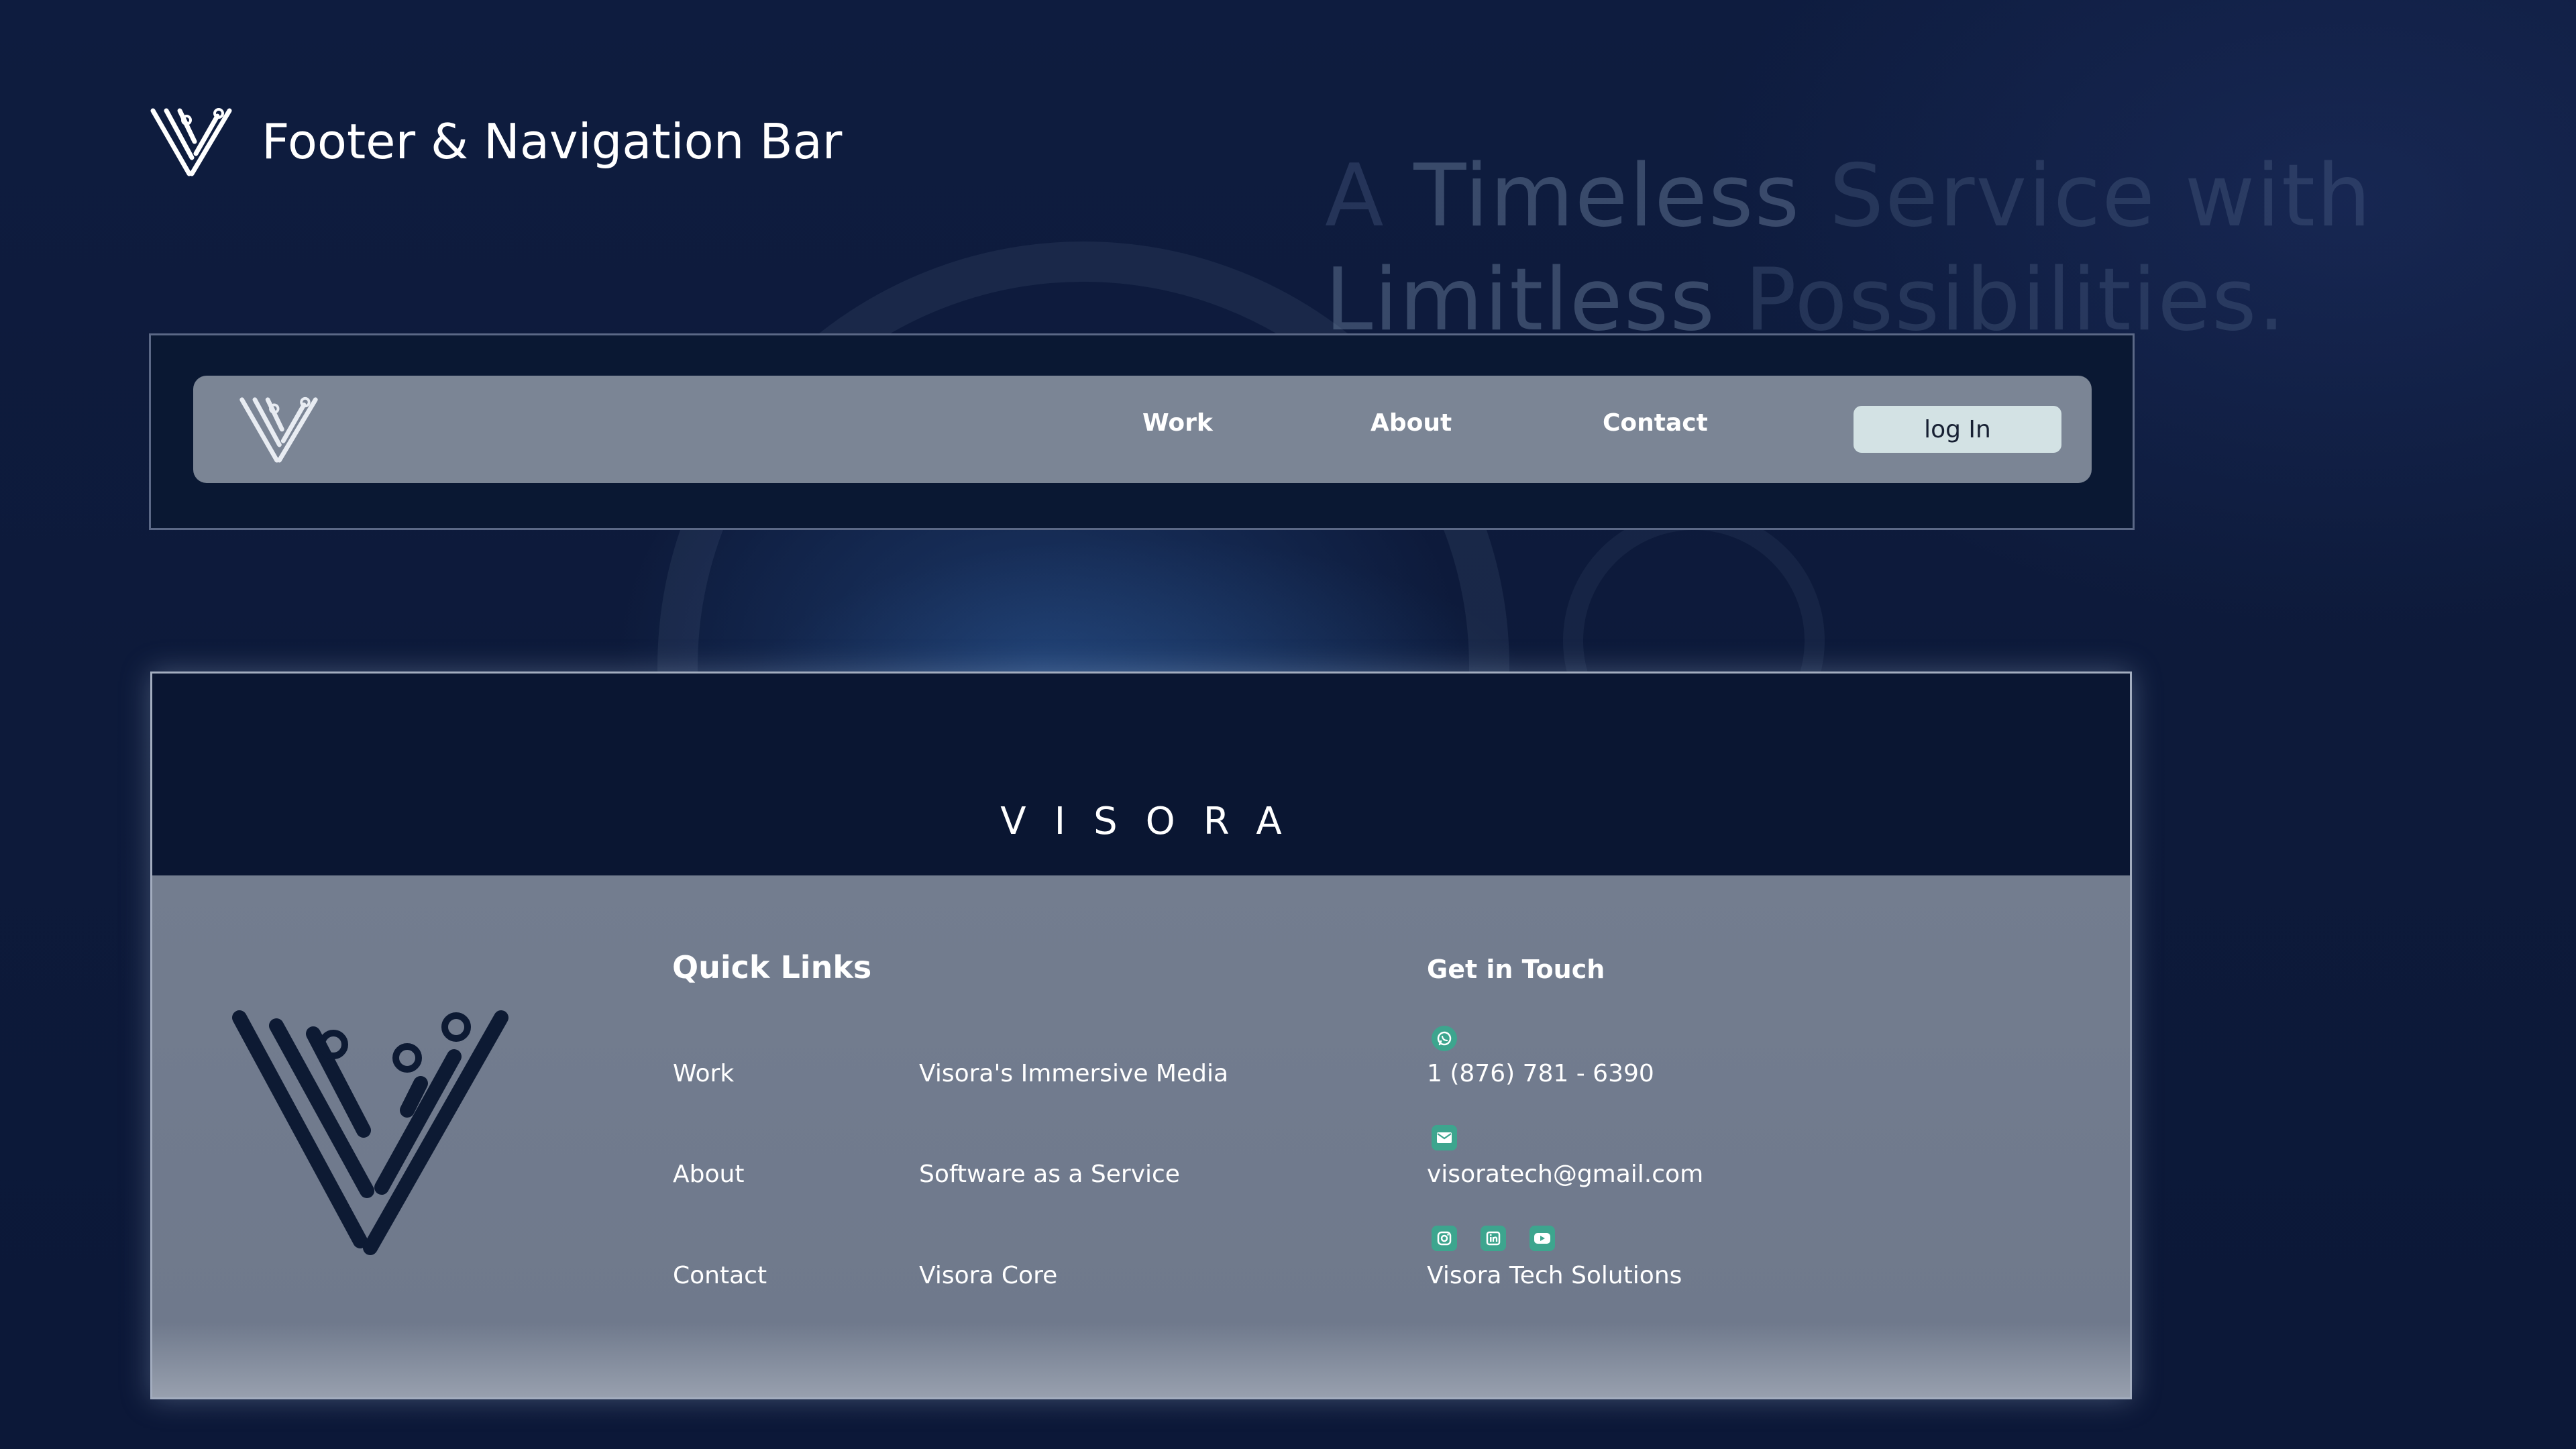 This screenshot has height=1449, width=2576. I want to click on login-button: log In, so click(1957, 429).